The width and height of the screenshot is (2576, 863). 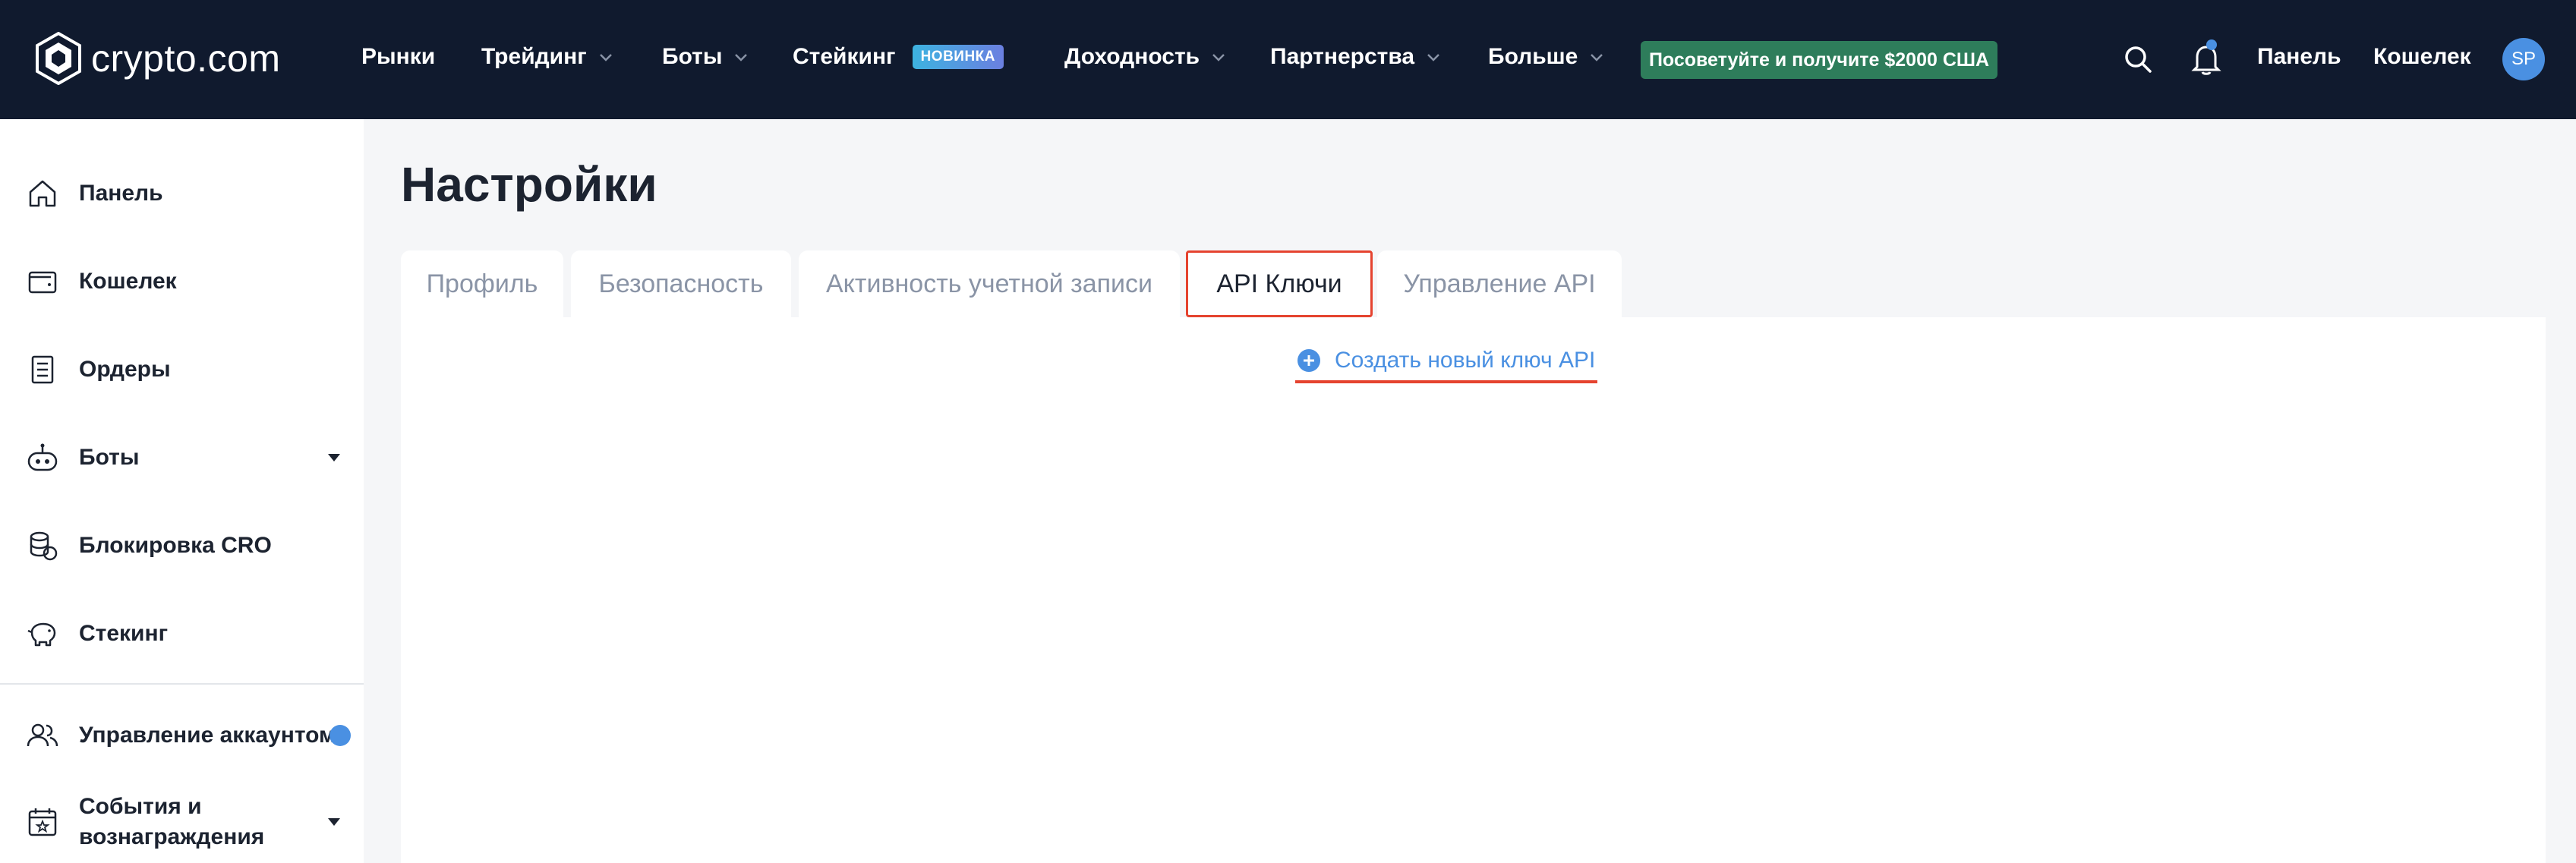 What do you see at coordinates (42, 369) in the screenshot?
I see `orders-icon` at bounding box center [42, 369].